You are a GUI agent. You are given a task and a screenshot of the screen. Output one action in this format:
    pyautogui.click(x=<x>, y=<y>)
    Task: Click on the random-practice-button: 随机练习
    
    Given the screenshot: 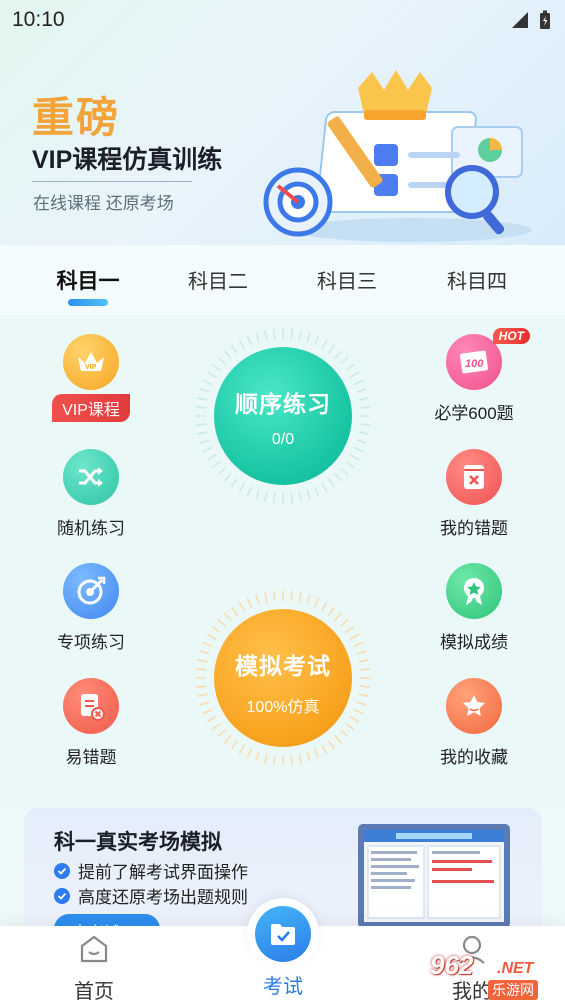 What is the action you would take?
    pyautogui.click(x=91, y=494)
    